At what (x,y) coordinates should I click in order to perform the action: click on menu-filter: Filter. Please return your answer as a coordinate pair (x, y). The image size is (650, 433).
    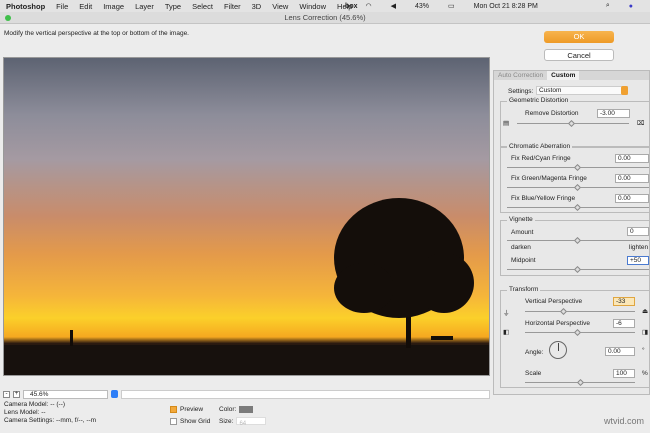
    Looking at the image, I should click on (232, 6).